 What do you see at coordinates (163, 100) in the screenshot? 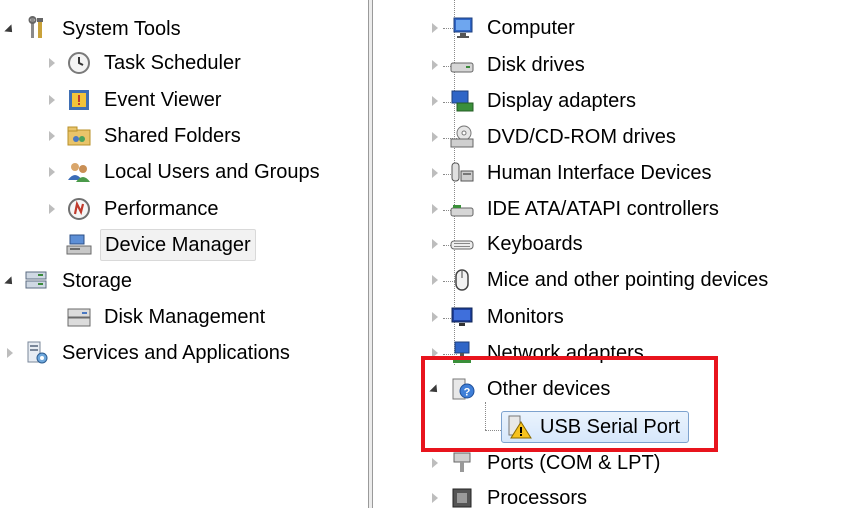
I see `tree-item-label: Event Viewer` at bounding box center [163, 100].